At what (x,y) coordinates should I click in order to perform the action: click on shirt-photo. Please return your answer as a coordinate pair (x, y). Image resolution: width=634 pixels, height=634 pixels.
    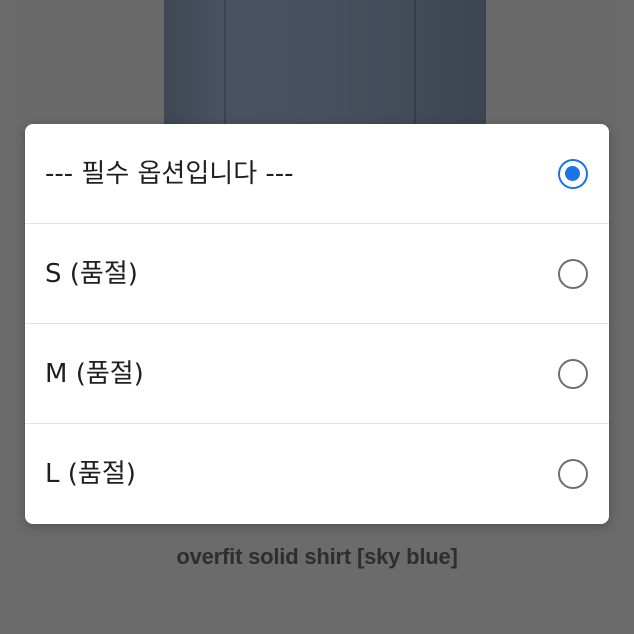
    Looking at the image, I should click on (325, 65).